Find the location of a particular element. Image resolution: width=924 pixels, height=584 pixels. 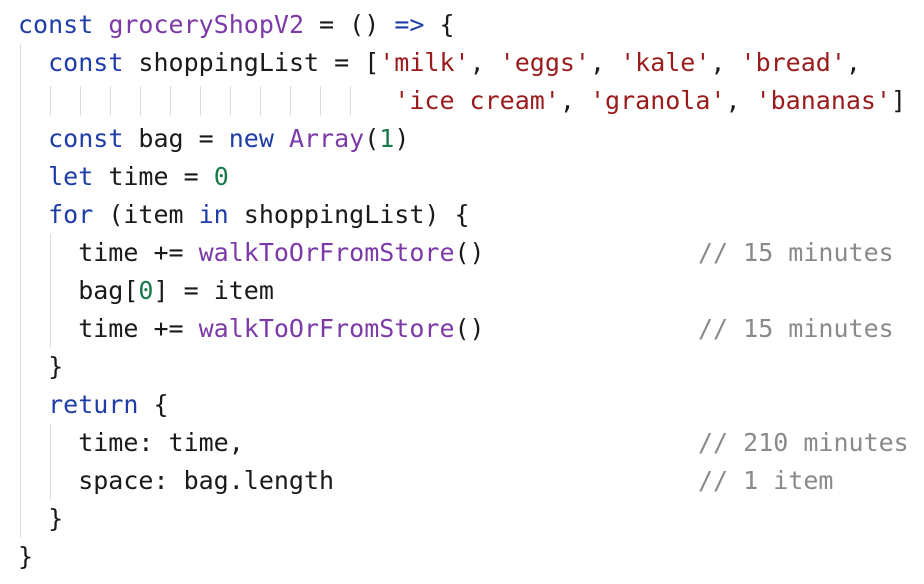

code-line: const groceryShopV2 = () => { is located at coordinates (236, 25).